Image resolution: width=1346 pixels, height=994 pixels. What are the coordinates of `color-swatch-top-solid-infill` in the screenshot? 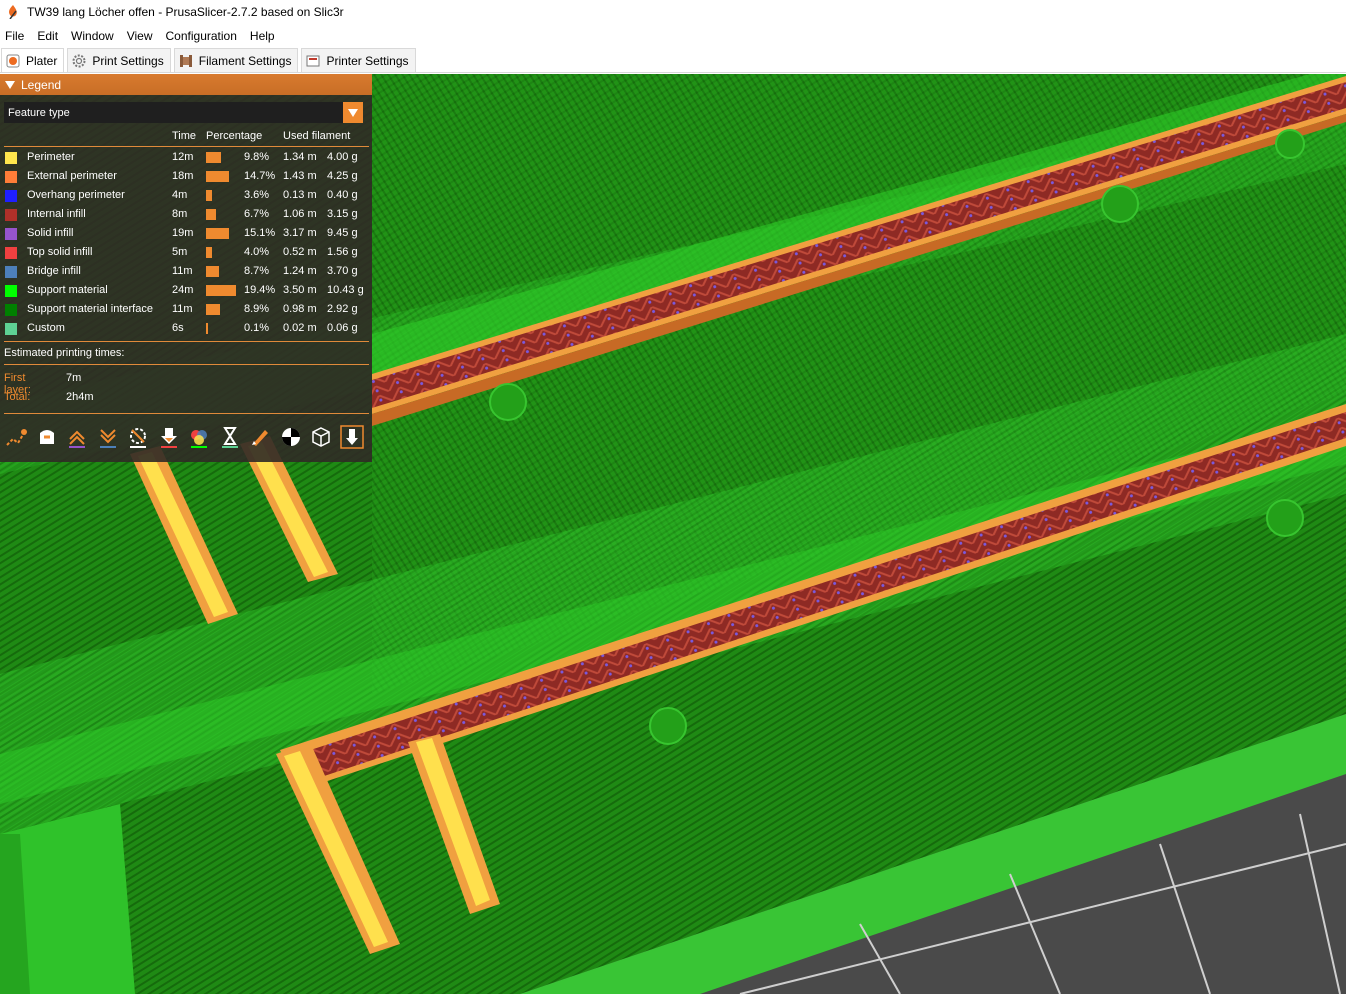 It's located at (11, 253).